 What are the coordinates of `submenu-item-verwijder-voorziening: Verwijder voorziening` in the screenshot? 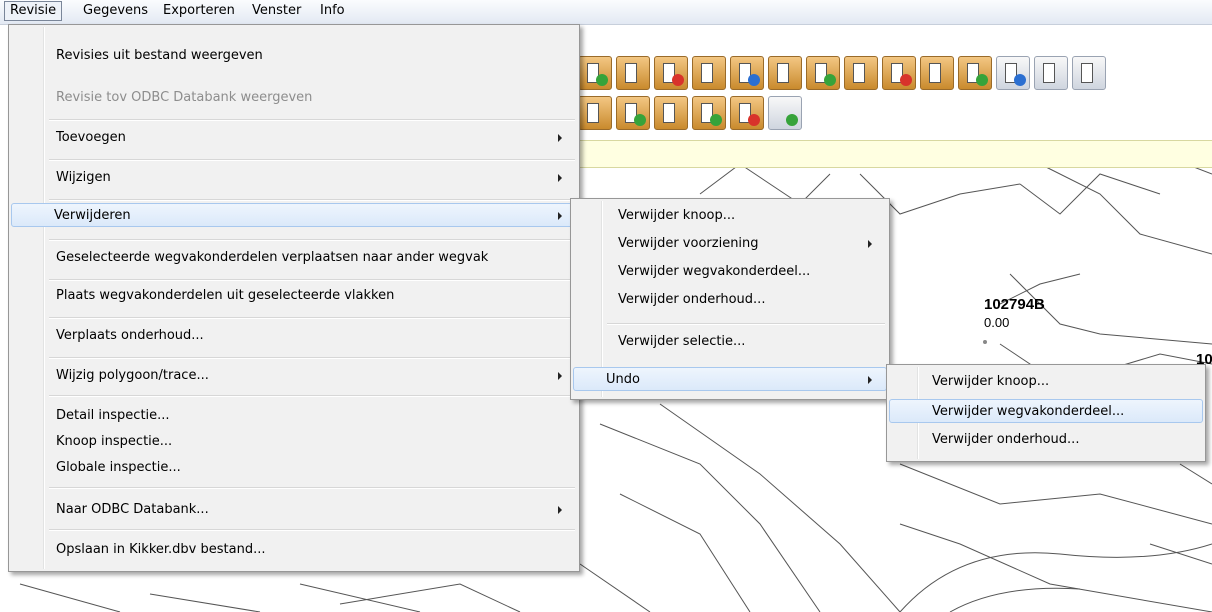 It's located at (730, 243).